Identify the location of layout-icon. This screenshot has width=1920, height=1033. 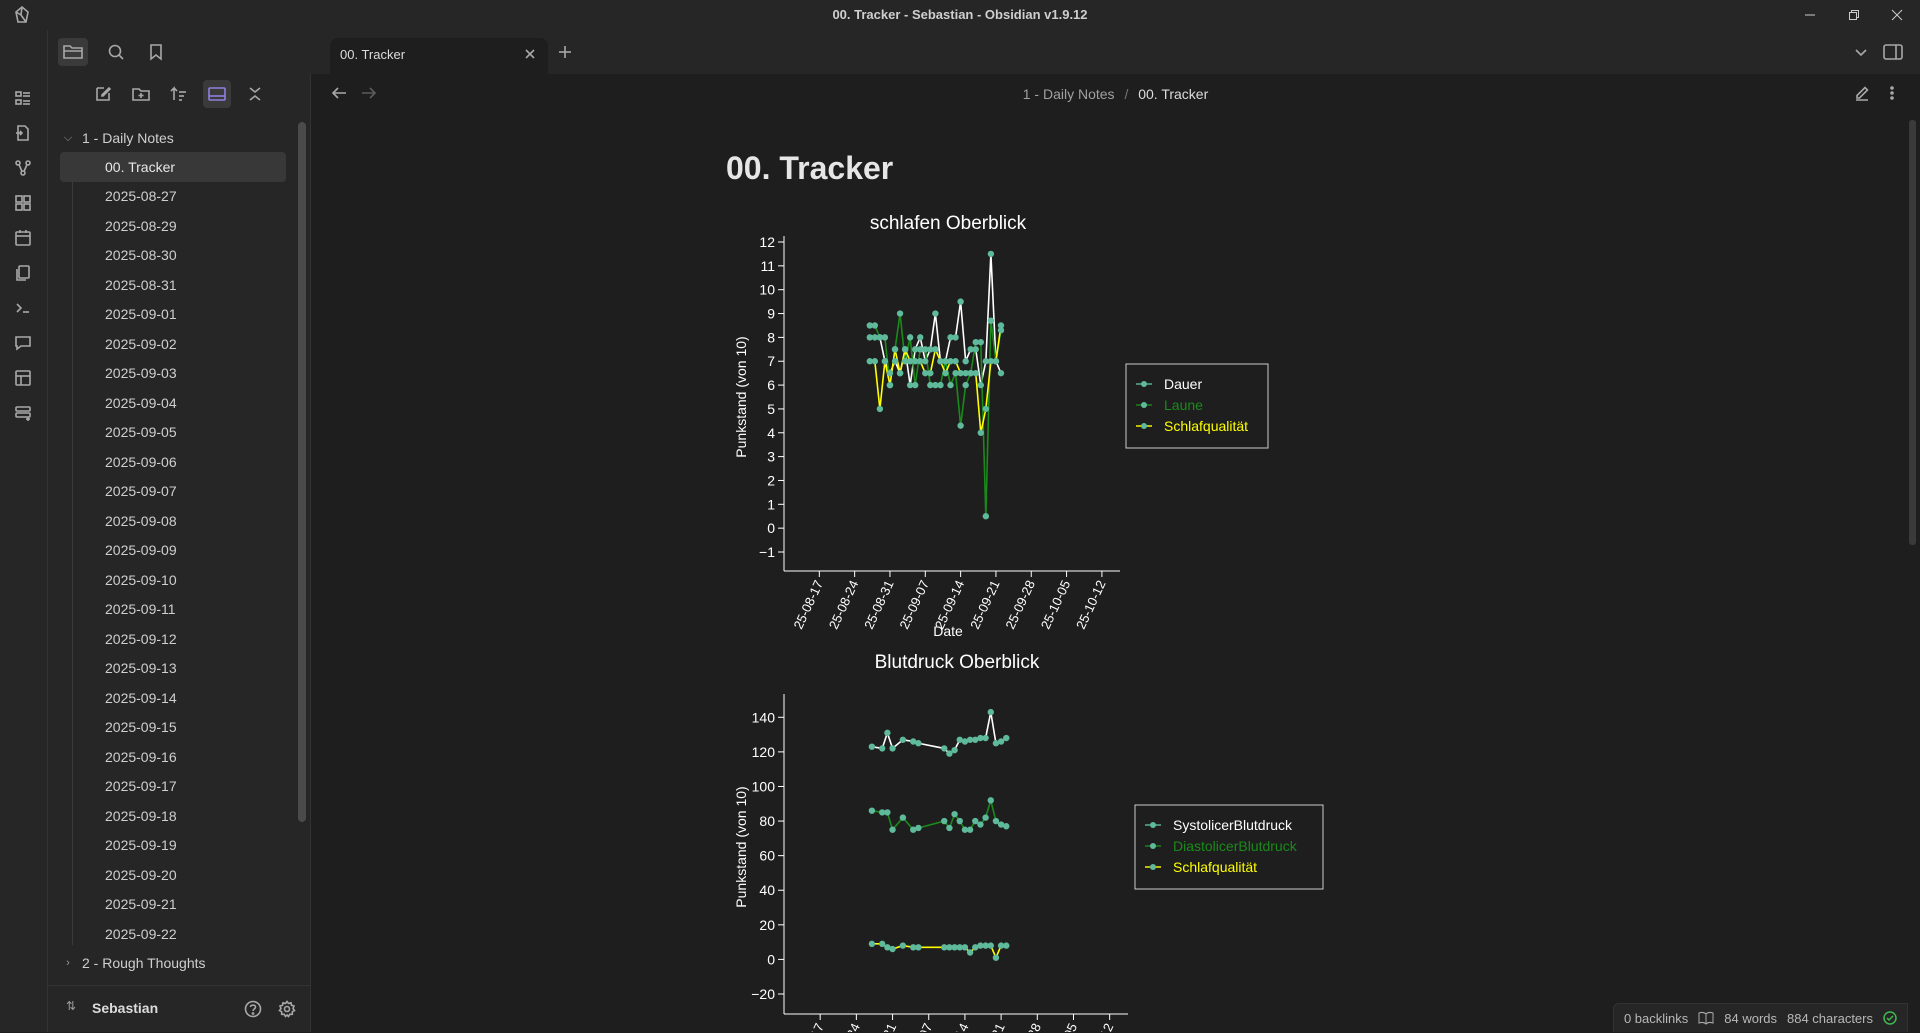
(23, 378).